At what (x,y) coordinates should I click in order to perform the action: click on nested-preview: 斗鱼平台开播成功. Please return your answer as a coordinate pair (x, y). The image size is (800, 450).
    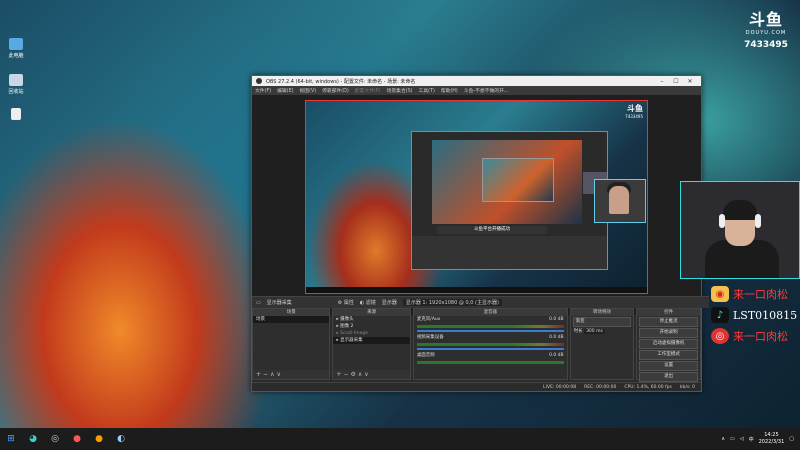
    Looking at the image, I should click on (509, 200).